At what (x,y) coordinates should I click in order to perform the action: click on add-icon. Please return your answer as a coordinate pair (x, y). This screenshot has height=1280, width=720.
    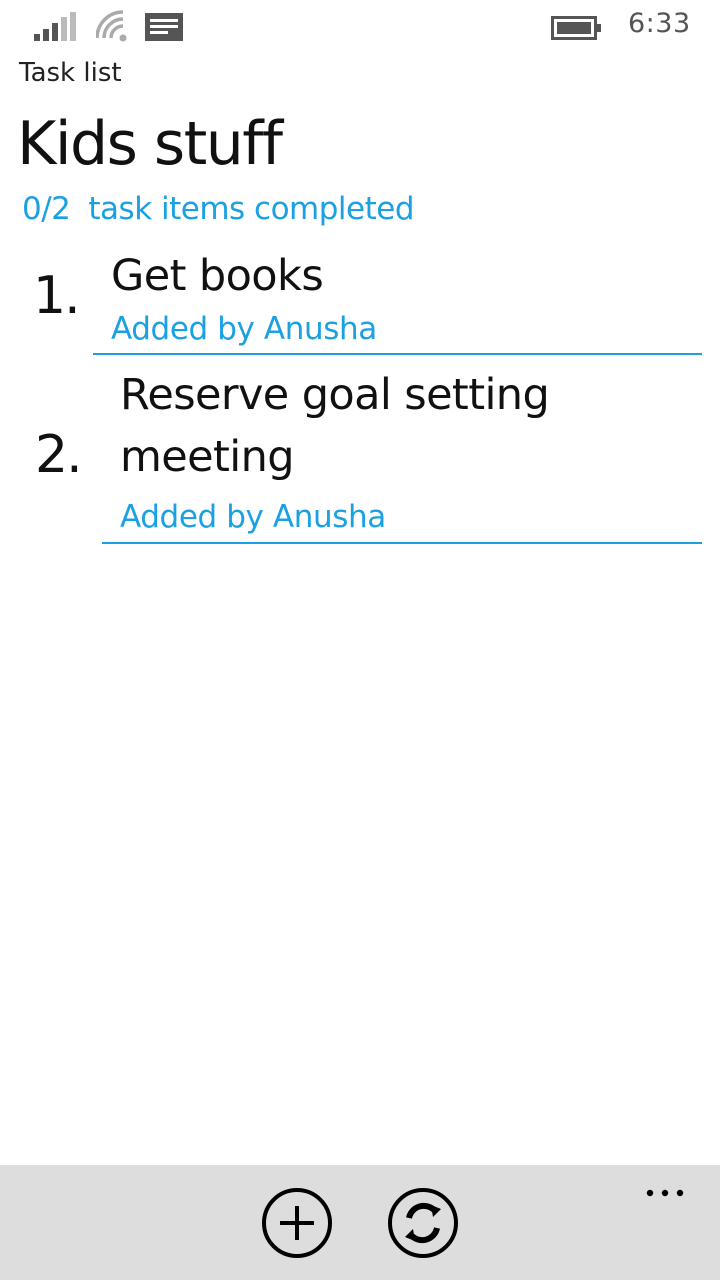
    Looking at the image, I should click on (297, 1225).